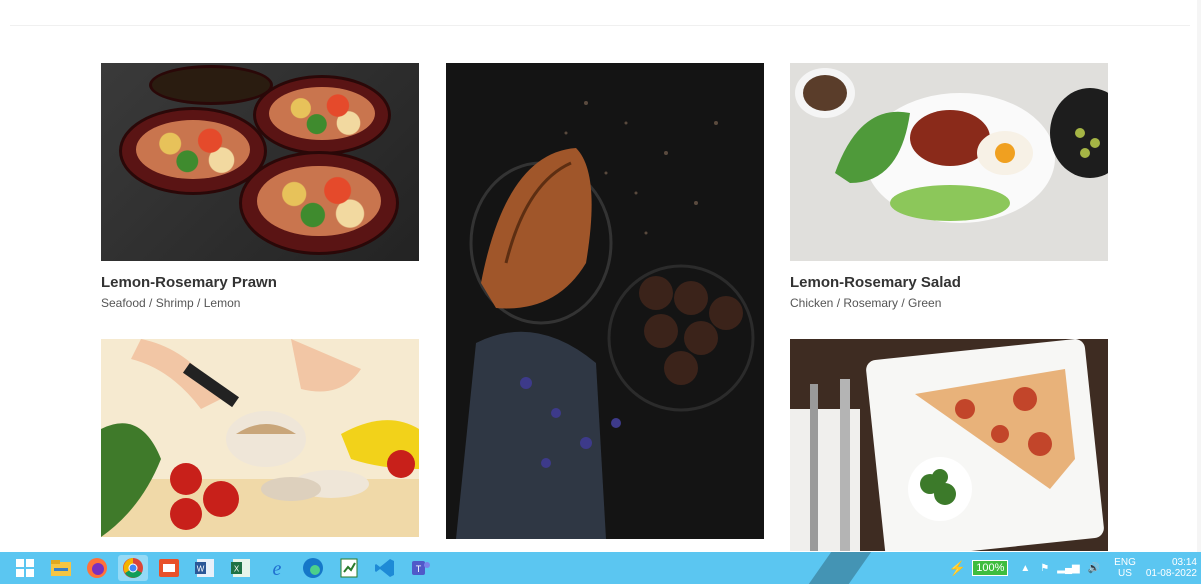 This screenshot has width=1201, height=584. I want to click on pizza-illustration, so click(949, 445).